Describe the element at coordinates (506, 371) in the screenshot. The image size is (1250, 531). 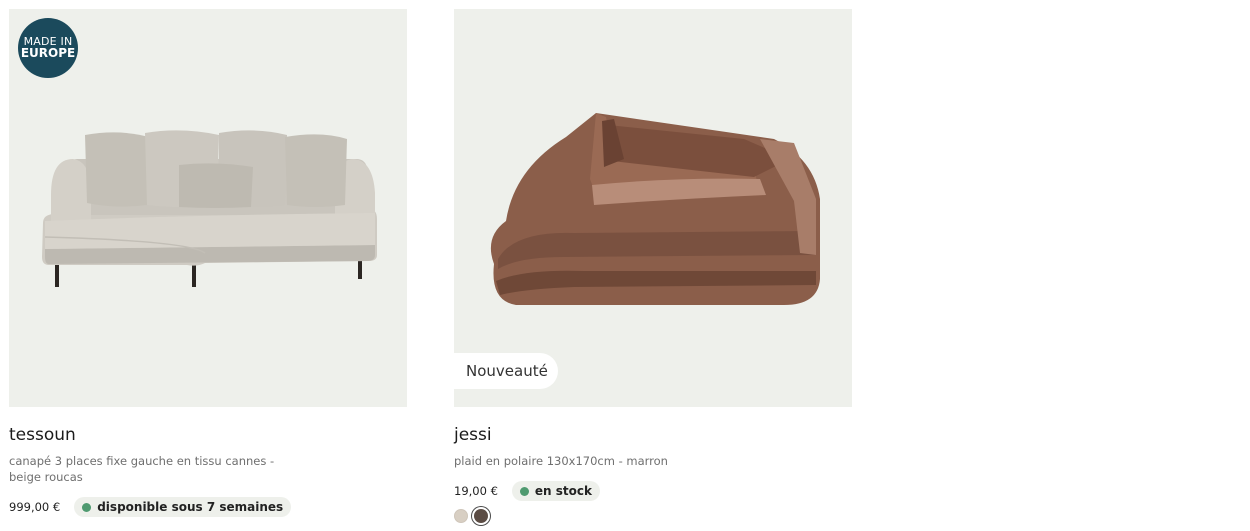
I see `new-product-badge: Nouveauté` at that location.